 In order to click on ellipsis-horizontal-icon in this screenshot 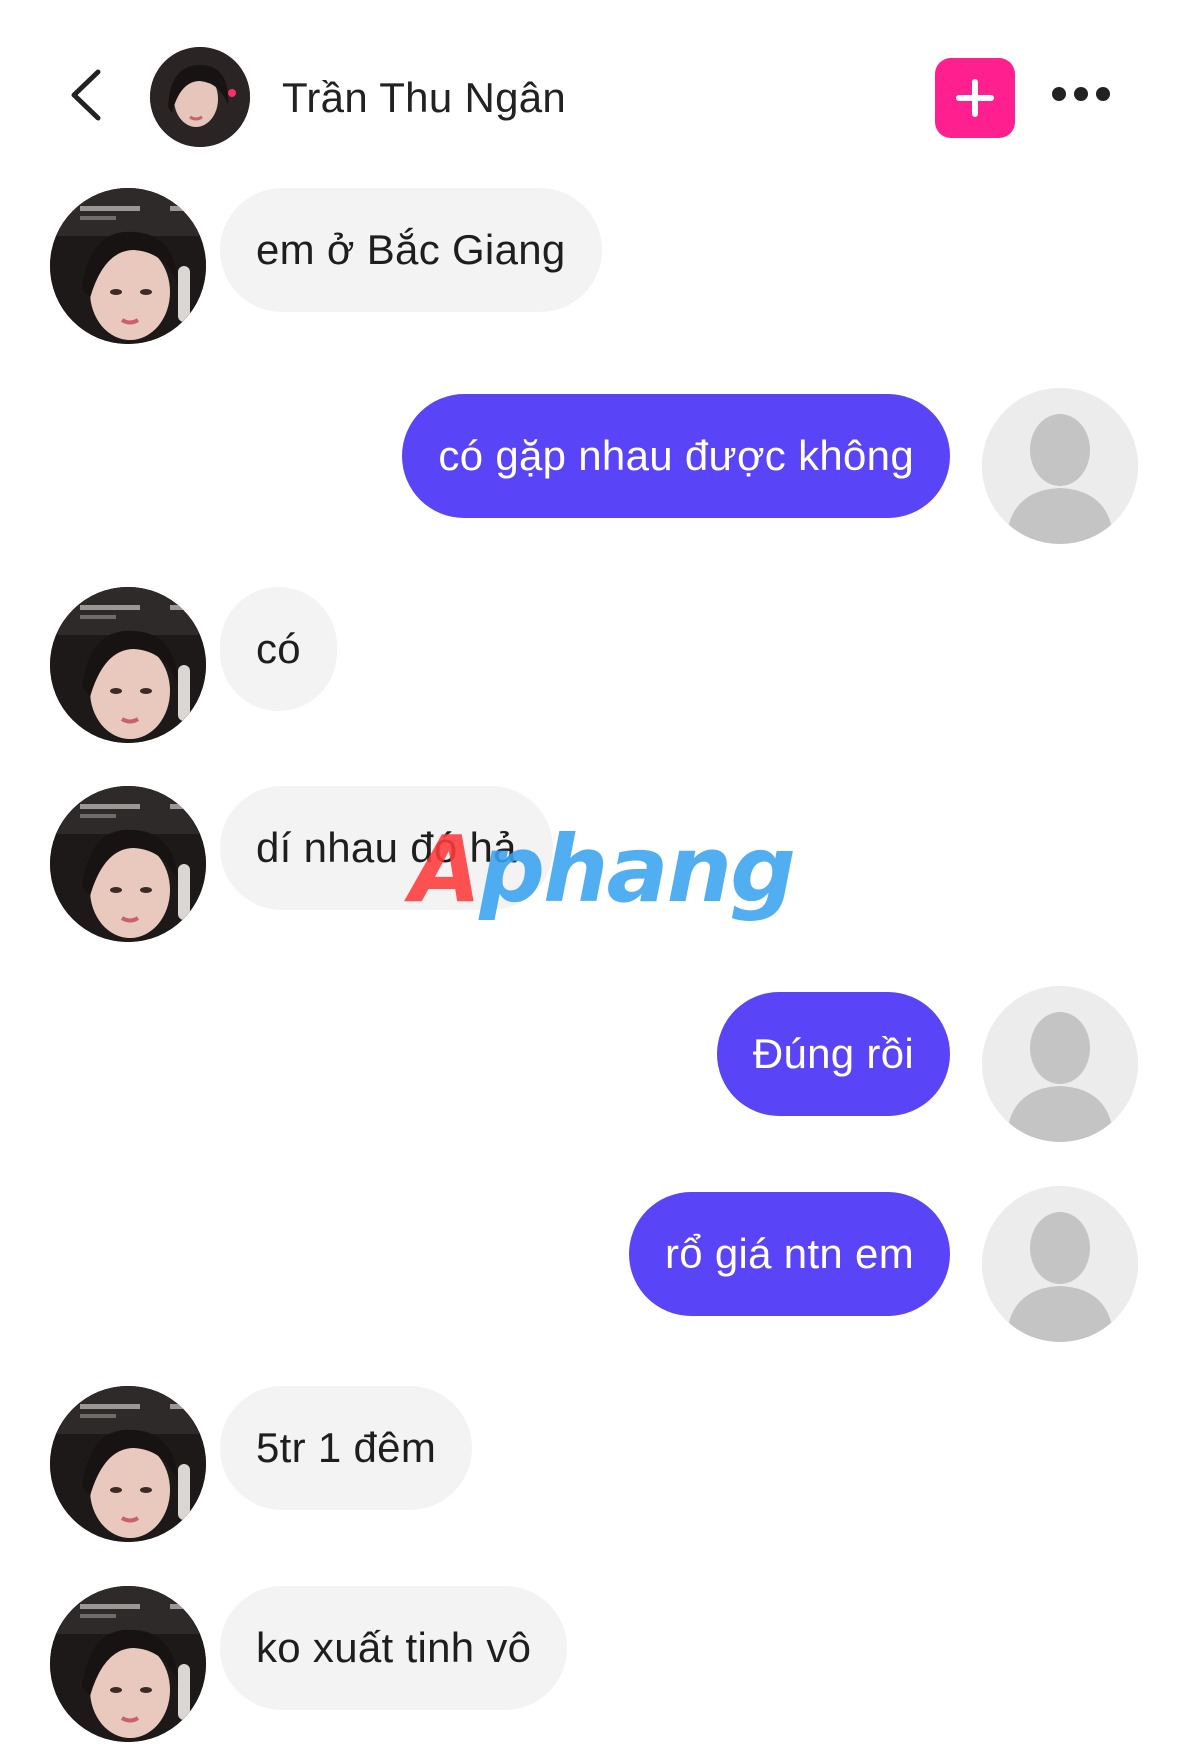, I will do `click(1082, 95)`.